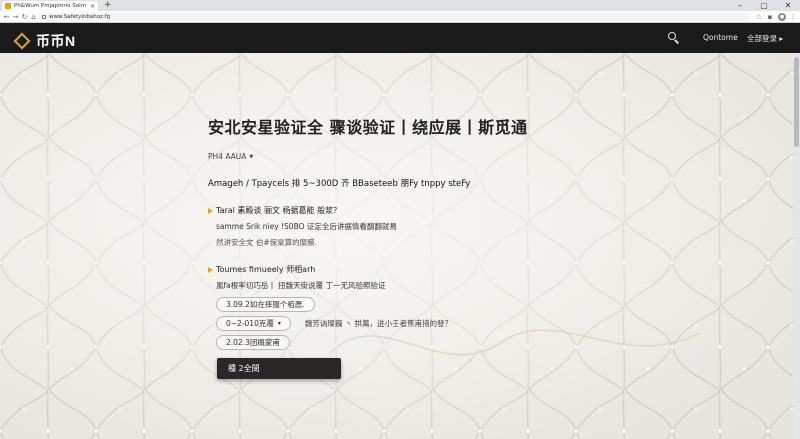 The height and width of the screenshot is (439, 800). I want to click on site-logo: 币币N, so click(44, 41).